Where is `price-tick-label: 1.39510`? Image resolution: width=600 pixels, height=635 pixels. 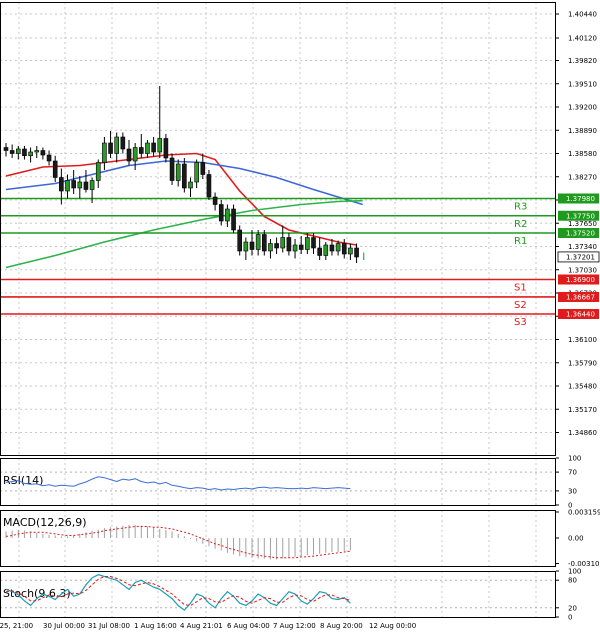
price-tick-label: 1.39510 is located at coordinates (582, 84).